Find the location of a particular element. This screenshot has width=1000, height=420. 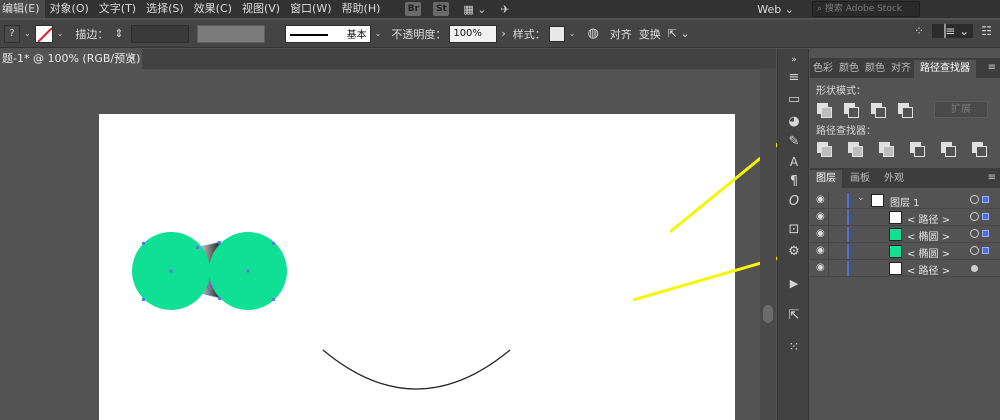

shape-modes-label: 形状模式： is located at coordinates (841, 91).